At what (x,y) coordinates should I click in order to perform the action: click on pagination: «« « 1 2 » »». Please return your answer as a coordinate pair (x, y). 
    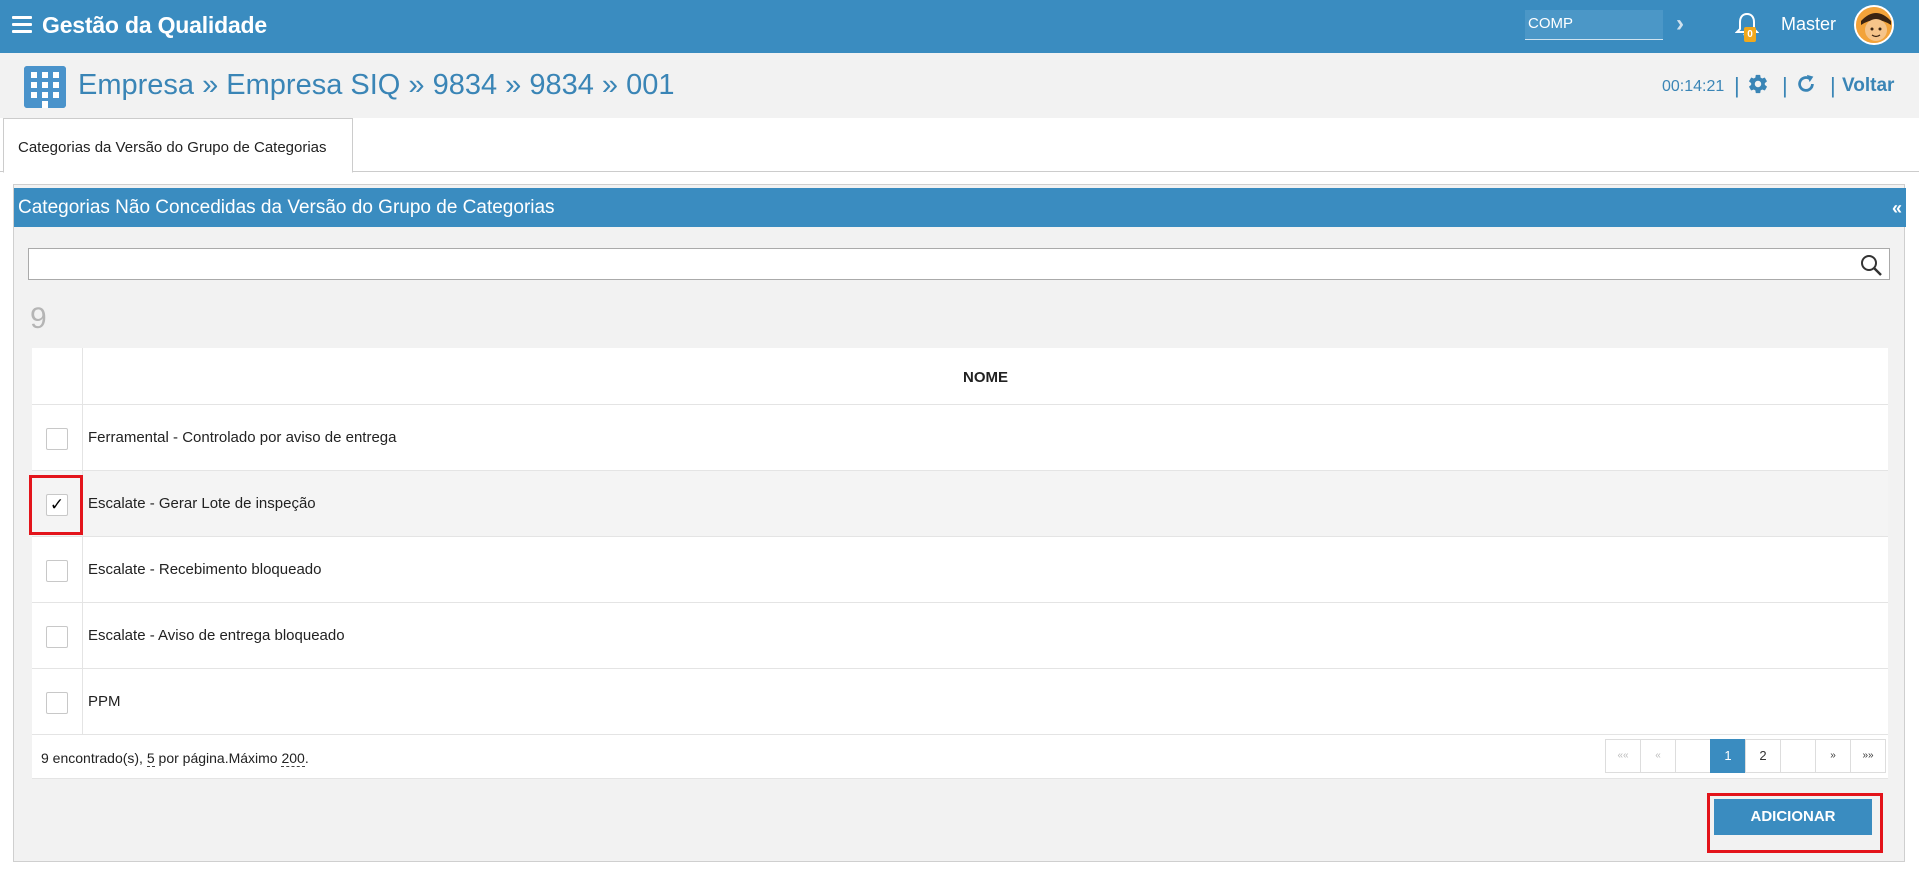
    Looking at the image, I should click on (1745, 756).